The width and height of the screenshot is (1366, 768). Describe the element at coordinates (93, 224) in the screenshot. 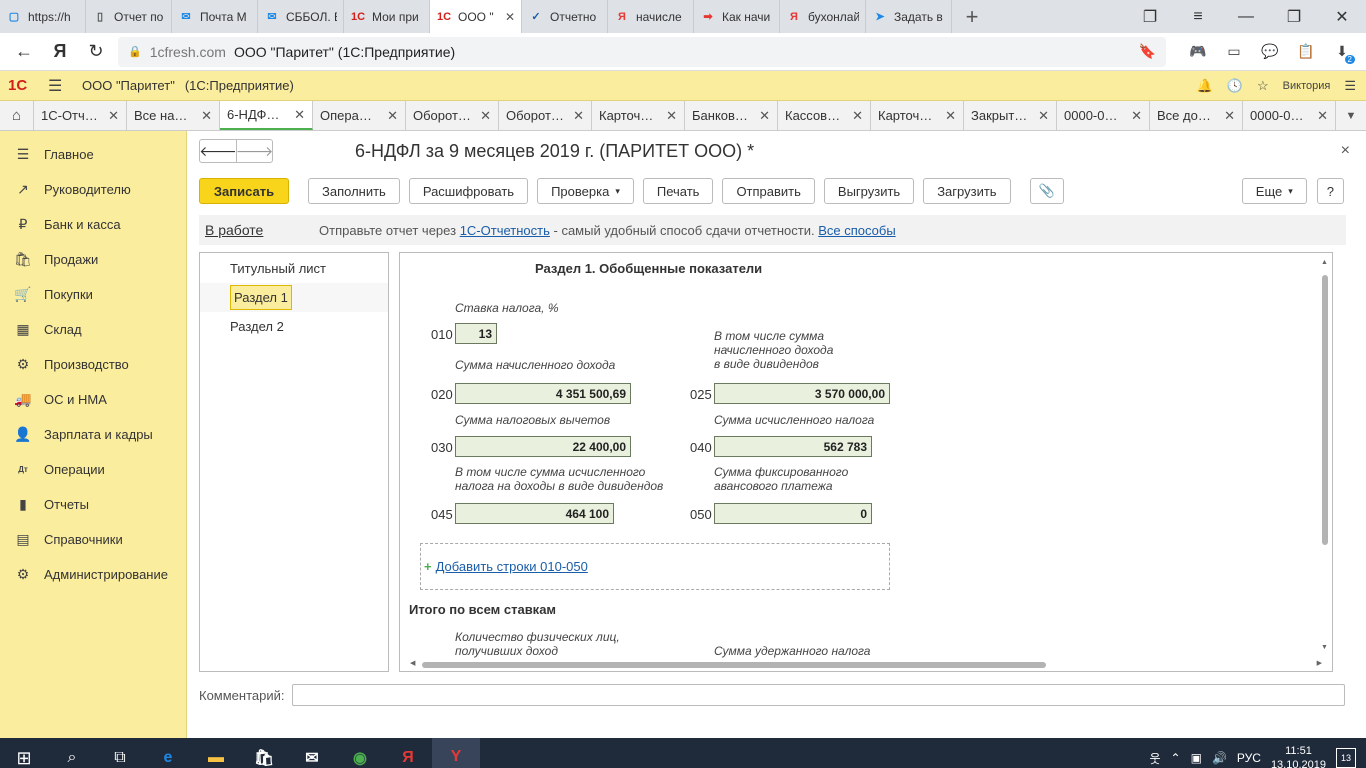

I see `sidebar-item: ₽ Банк и касса` at that location.